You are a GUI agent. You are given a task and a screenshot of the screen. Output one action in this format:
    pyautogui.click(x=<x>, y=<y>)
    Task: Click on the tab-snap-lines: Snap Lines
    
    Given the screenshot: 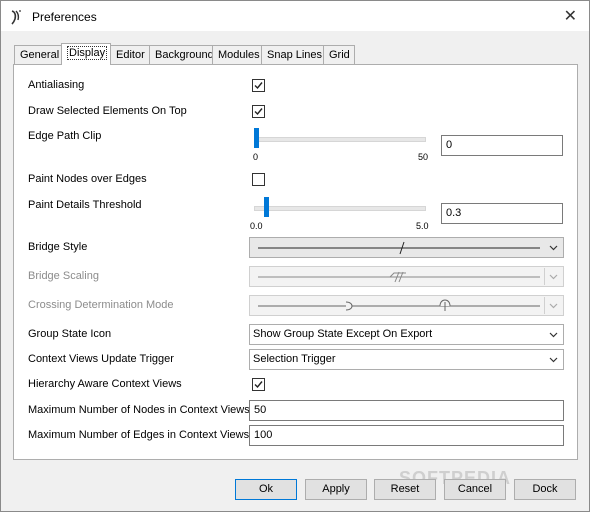 What is the action you would take?
    pyautogui.click(x=292, y=54)
    